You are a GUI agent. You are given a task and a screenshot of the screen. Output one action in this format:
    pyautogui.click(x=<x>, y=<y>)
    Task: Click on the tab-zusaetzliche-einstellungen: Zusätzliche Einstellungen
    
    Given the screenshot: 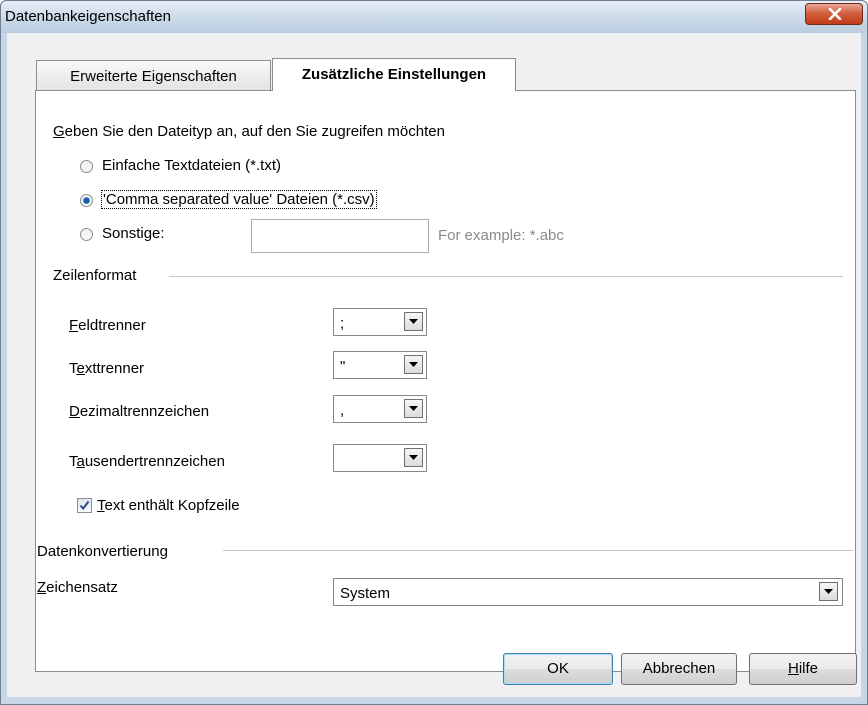 What is the action you would take?
    pyautogui.click(x=394, y=74)
    